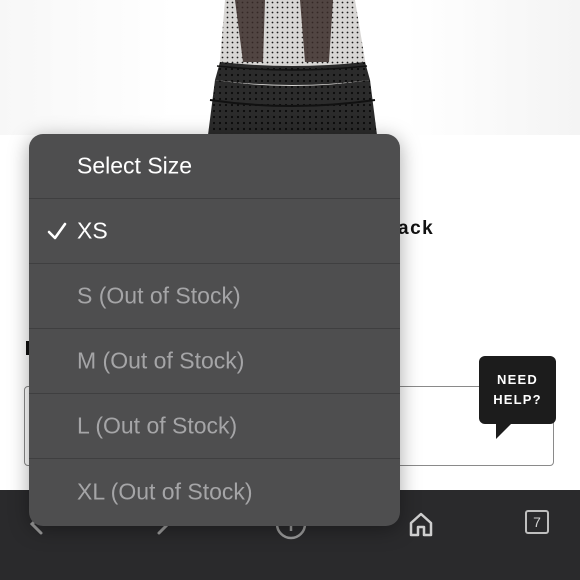 This screenshot has height=580, width=580. What do you see at coordinates (135, 165) in the screenshot?
I see `size-menu-header-label: Select Size` at bounding box center [135, 165].